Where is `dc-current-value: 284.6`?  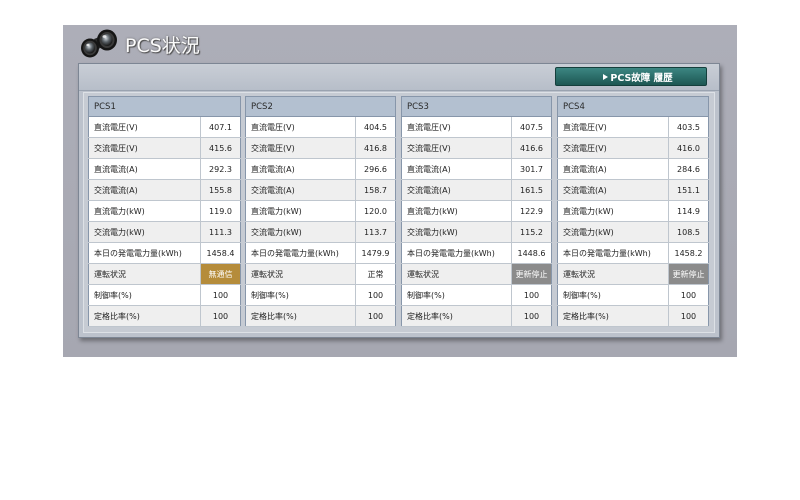
dc-current-value: 284.6 is located at coordinates (688, 169).